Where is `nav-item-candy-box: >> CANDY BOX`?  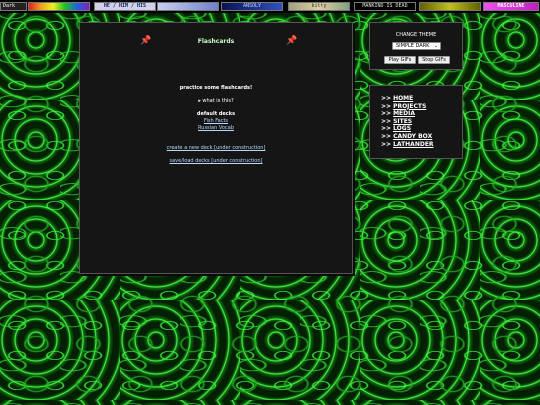
nav-item-candy-box: >> CANDY BOX is located at coordinates (407, 137).